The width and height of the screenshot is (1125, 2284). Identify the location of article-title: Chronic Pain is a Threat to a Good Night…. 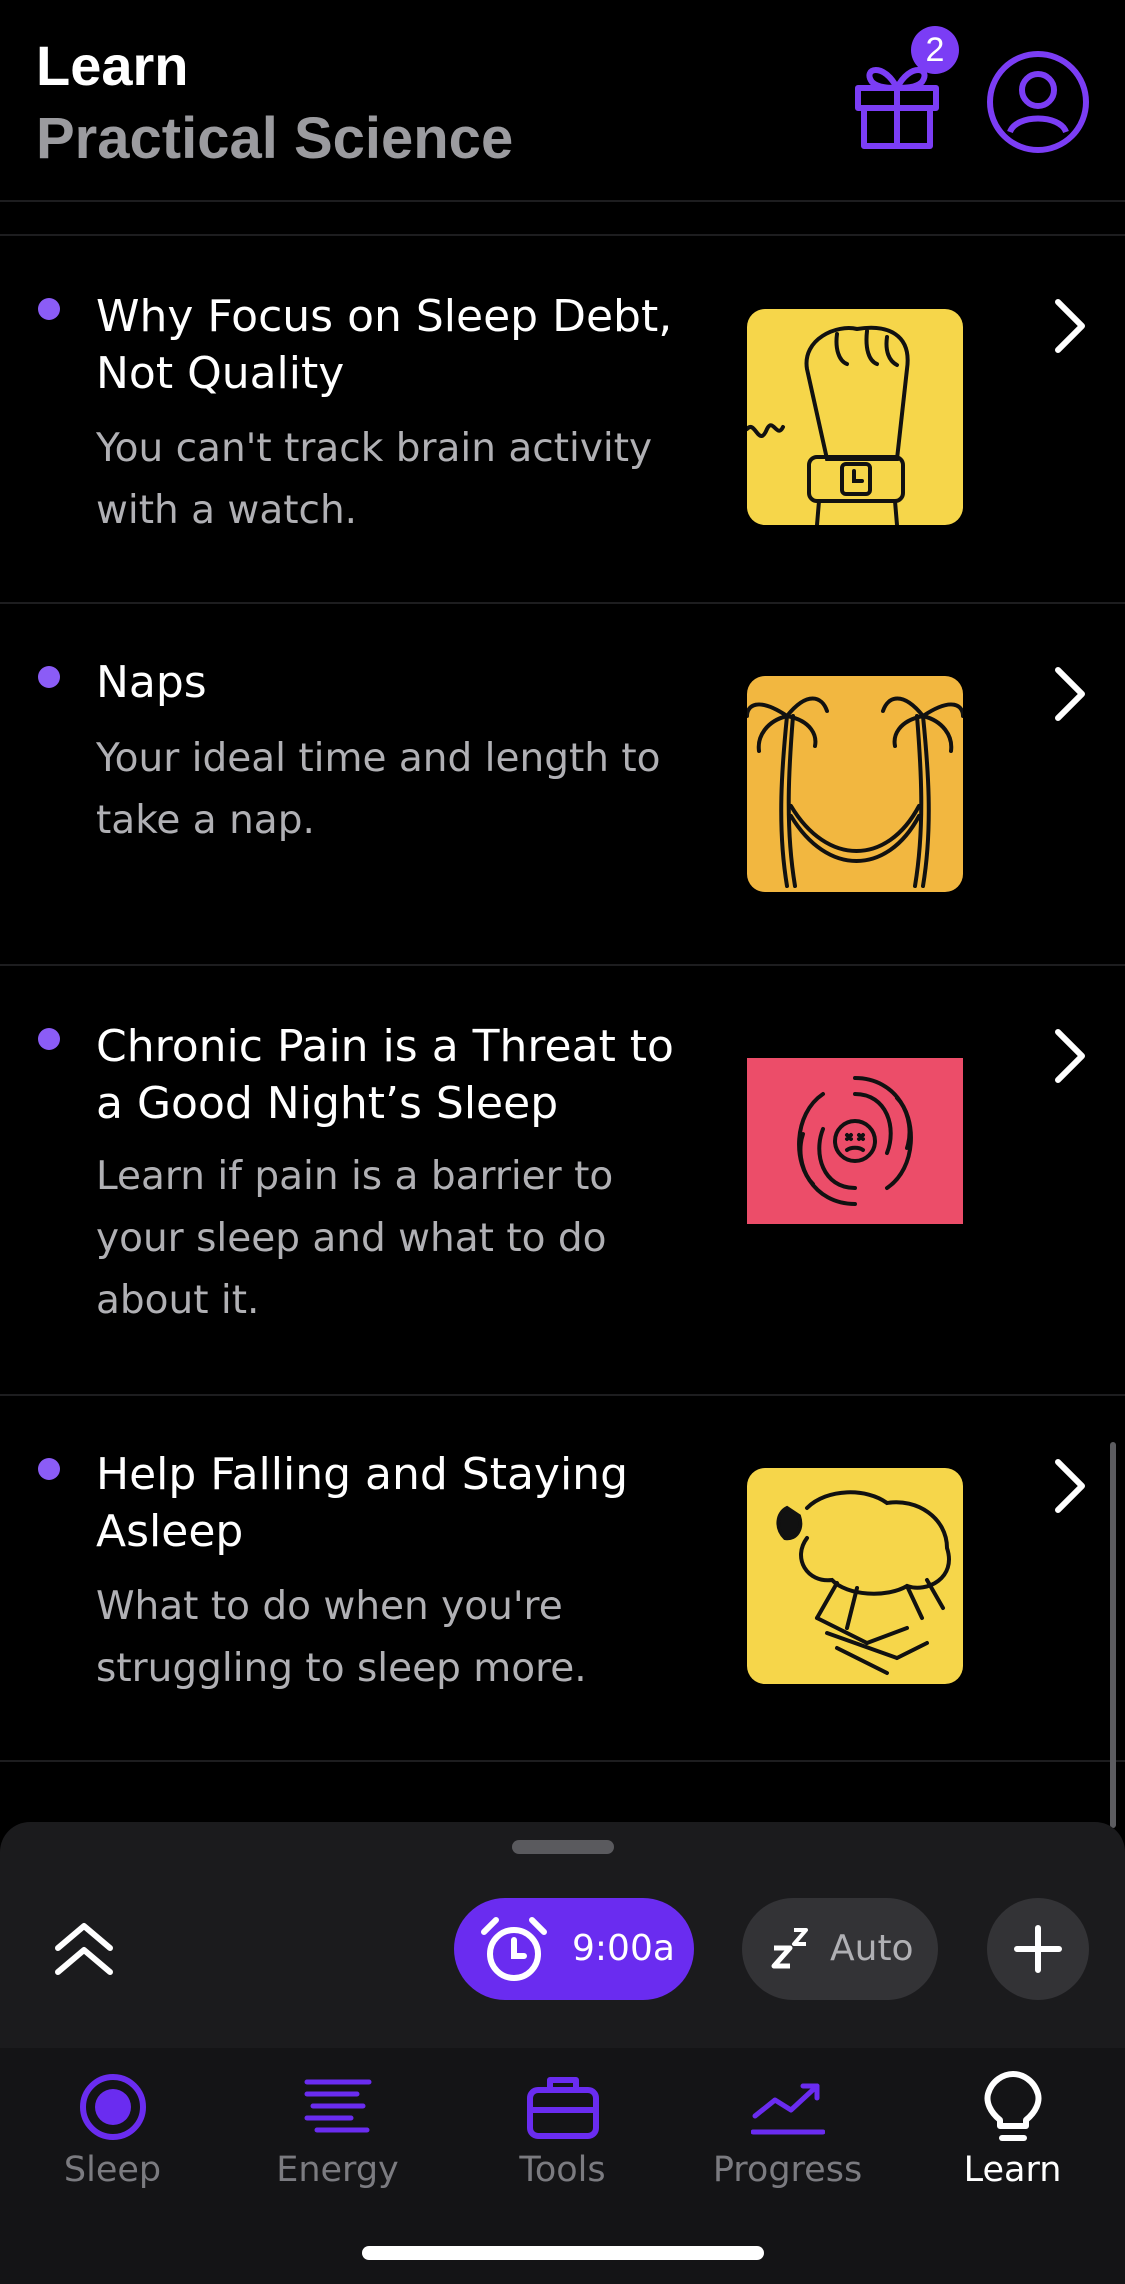
(385, 1075).